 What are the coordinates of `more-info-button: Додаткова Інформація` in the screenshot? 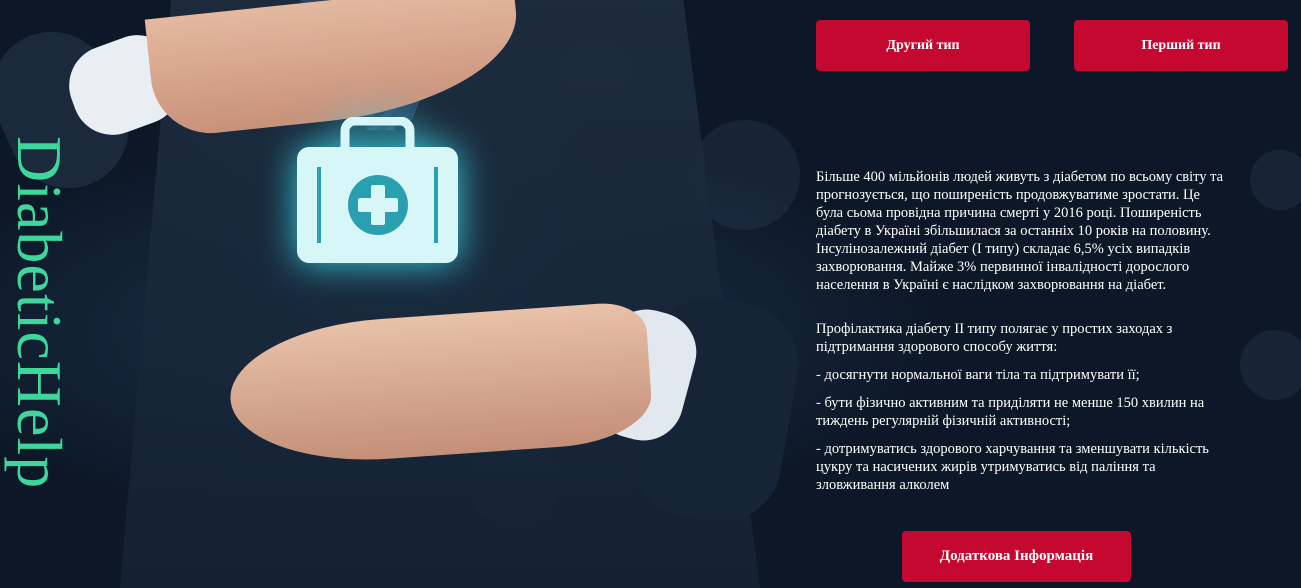 It's located at (1016, 556).